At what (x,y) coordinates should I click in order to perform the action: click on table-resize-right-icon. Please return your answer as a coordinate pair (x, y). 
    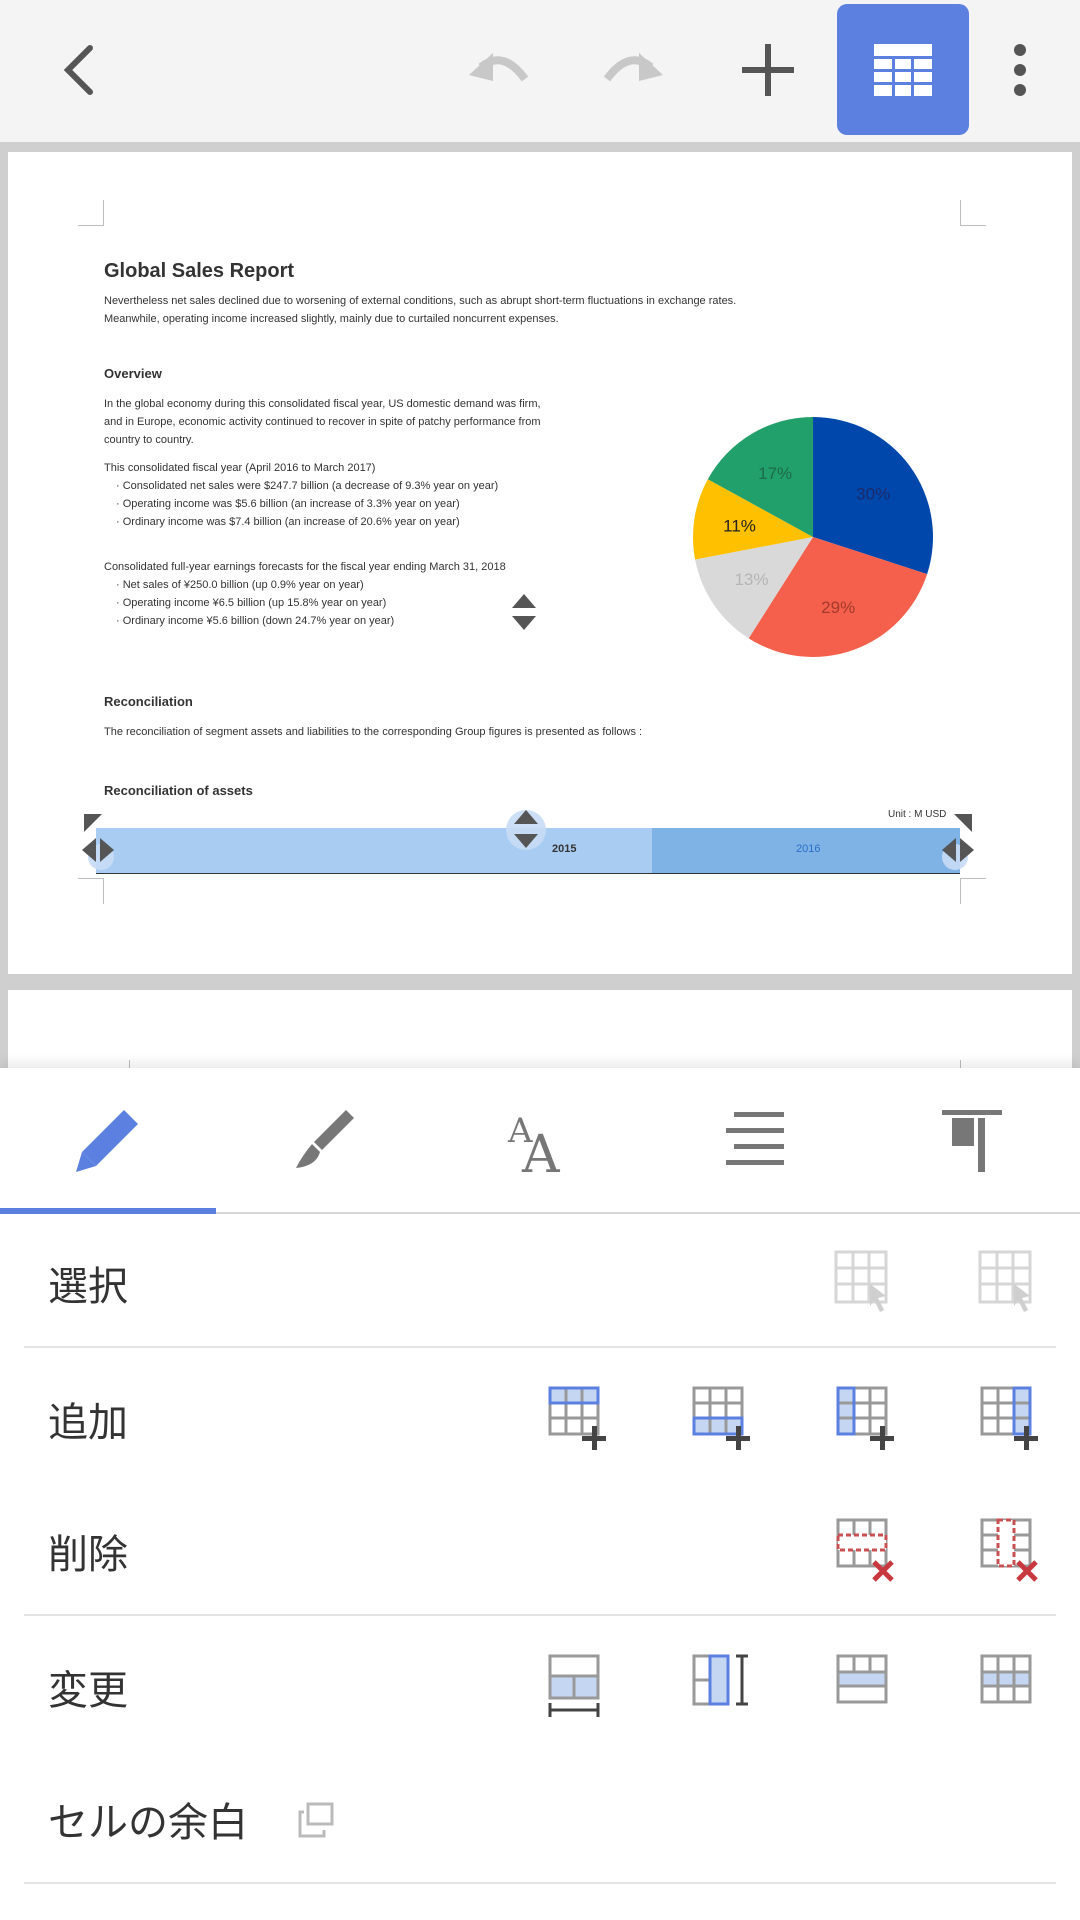
    Looking at the image, I should click on (958, 838).